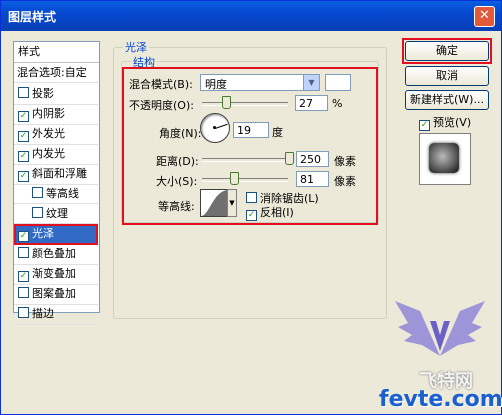 The height and width of the screenshot is (415, 502). Describe the element at coordinates (484, 16) in the screenshot. I see `close-button: ✕` at that location.